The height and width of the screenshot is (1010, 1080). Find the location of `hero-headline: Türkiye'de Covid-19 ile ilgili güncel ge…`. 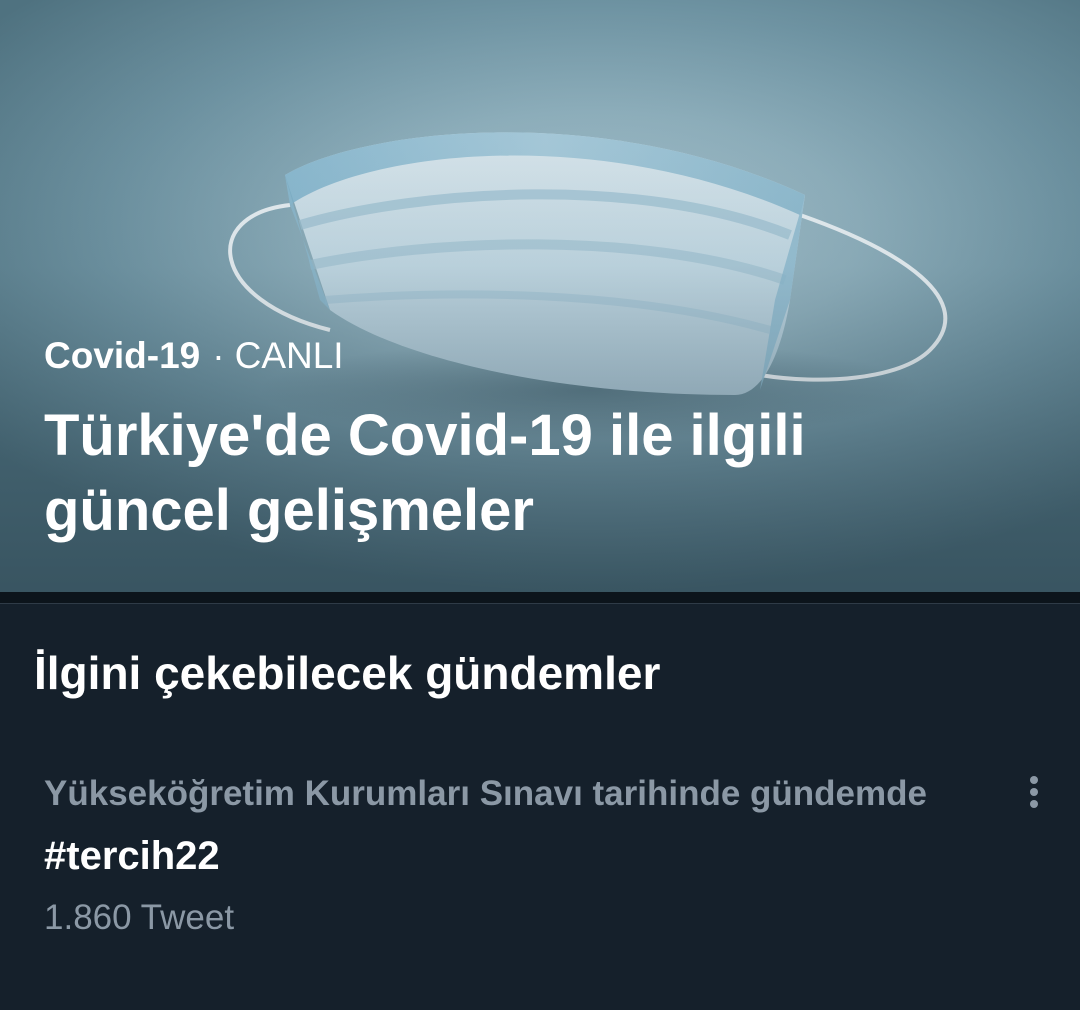

hero-headline: Türkiye'de Covid-19 ile ilgili güncel ge… is located at coordinates (425, 473).